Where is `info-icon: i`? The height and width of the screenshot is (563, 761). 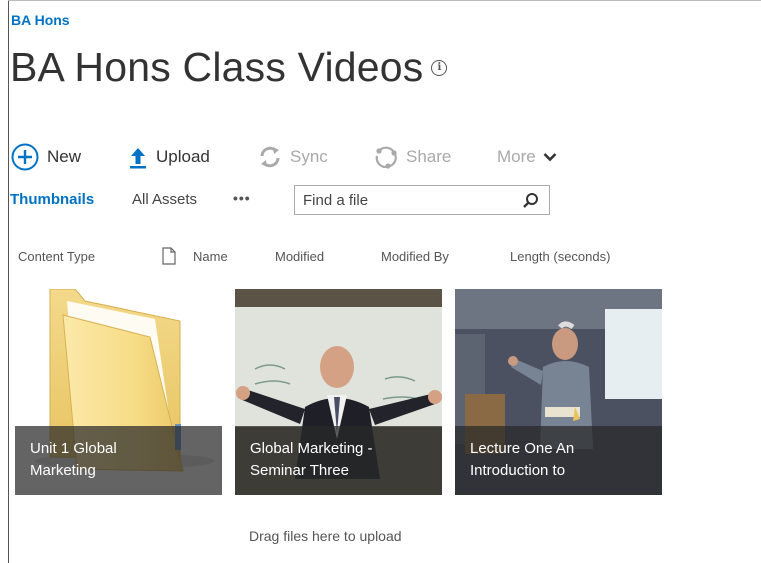 info-icon: i is located at coordinates (439, 68).